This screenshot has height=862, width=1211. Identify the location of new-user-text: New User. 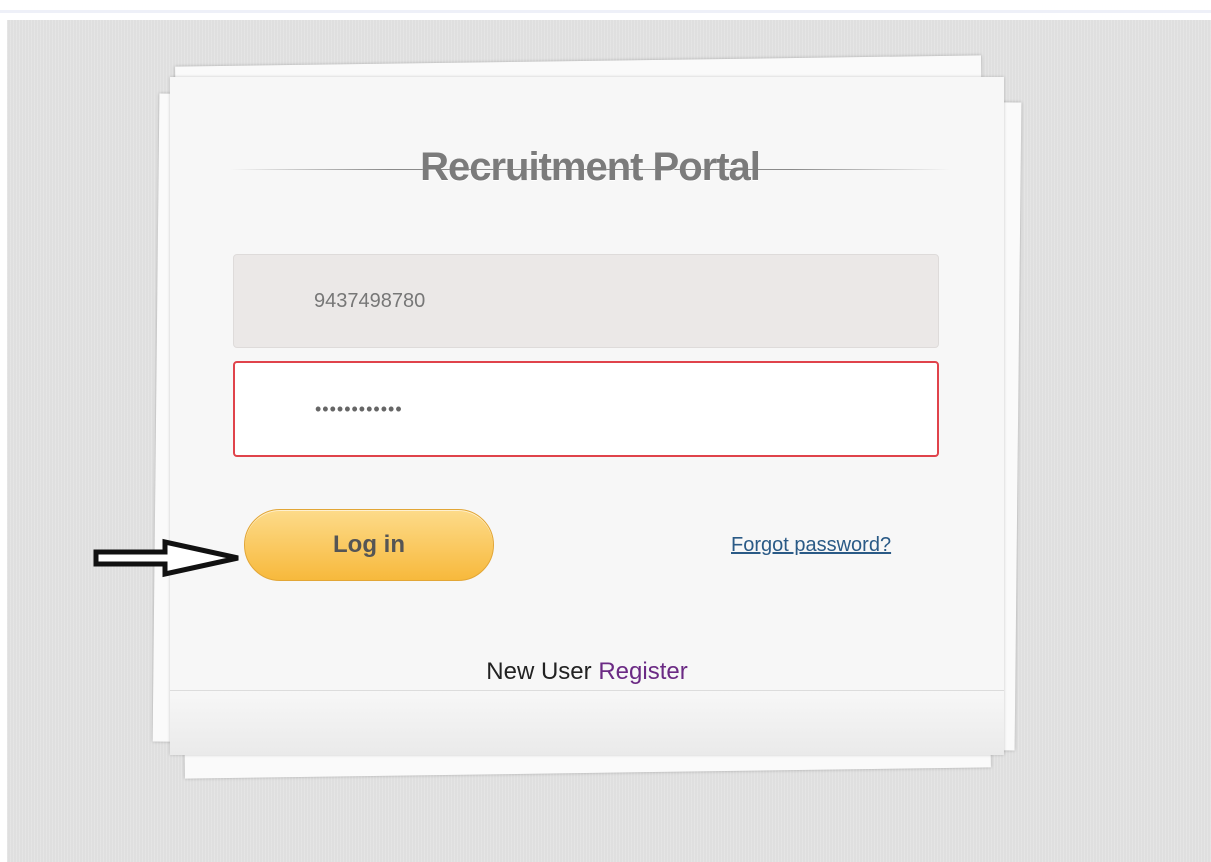
(542, 671).